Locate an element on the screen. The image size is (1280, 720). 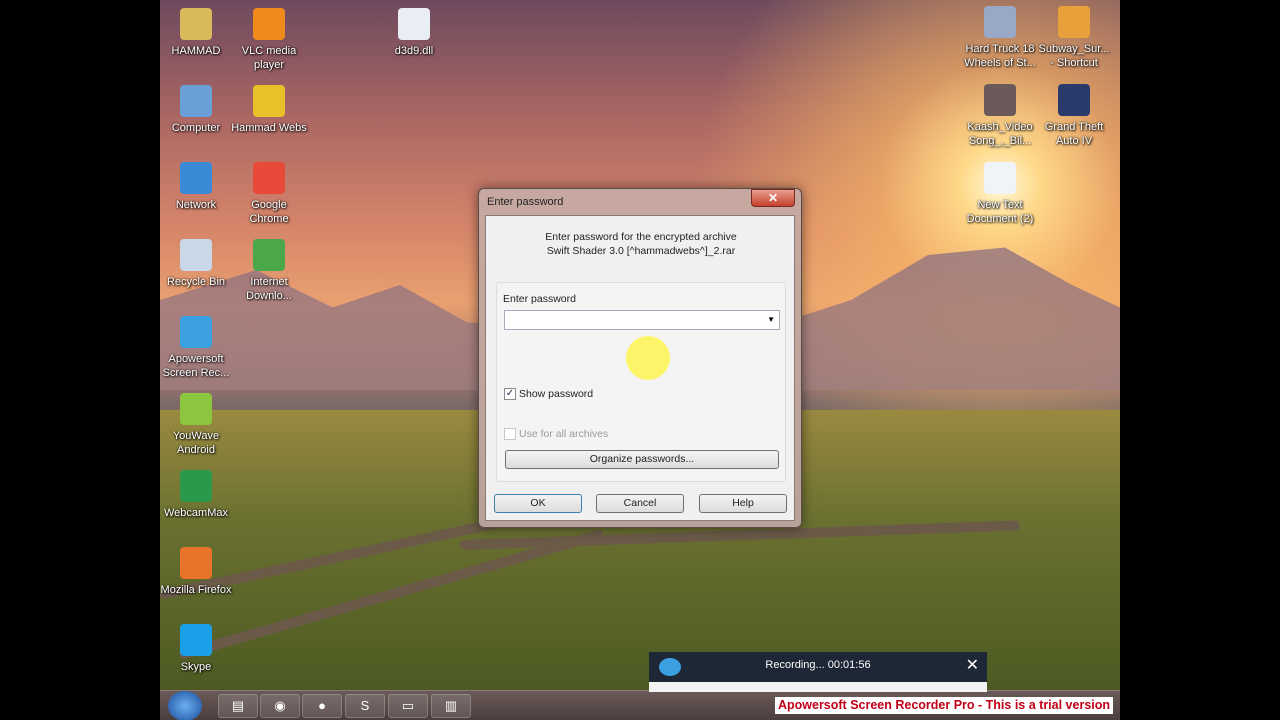
icon-label: VLC media player is located at coordinates (269, 58).